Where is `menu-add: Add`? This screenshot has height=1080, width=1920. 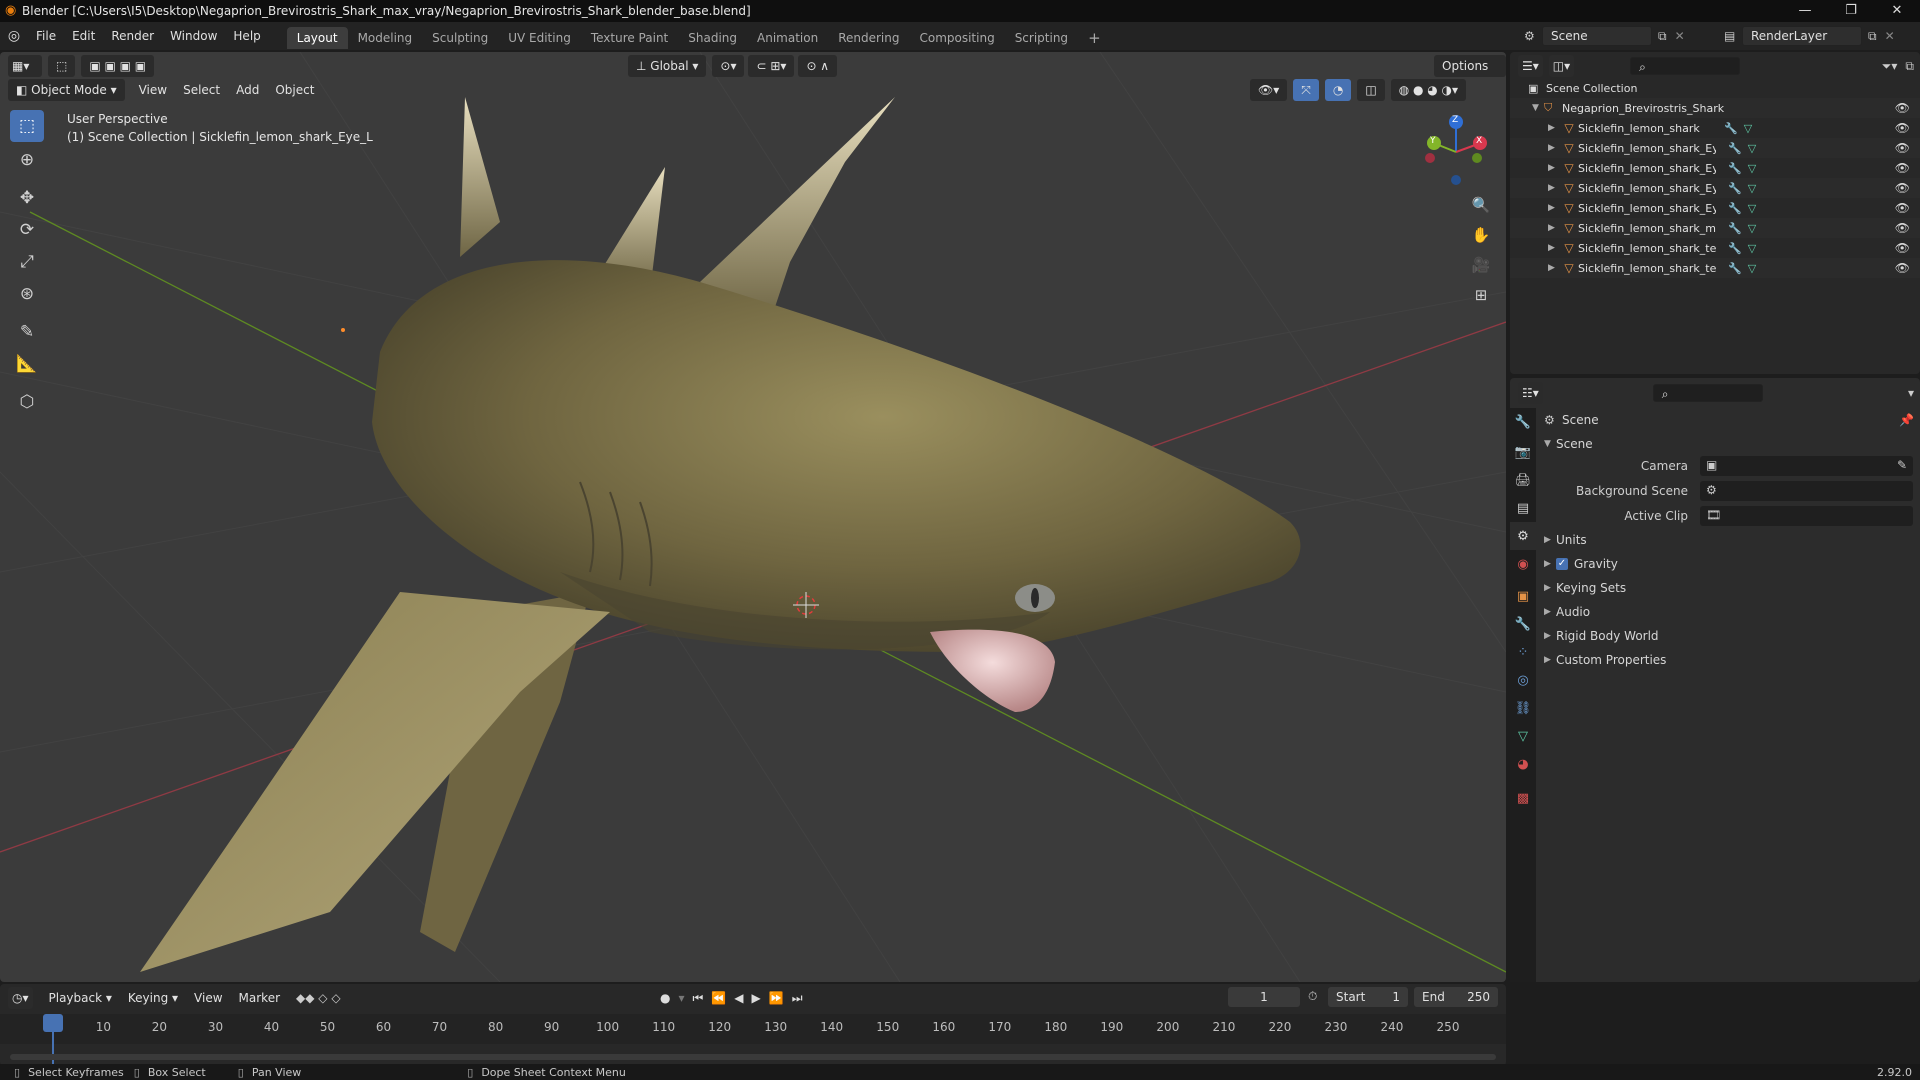 menu-add: Add is located at coordinates (247, 90).